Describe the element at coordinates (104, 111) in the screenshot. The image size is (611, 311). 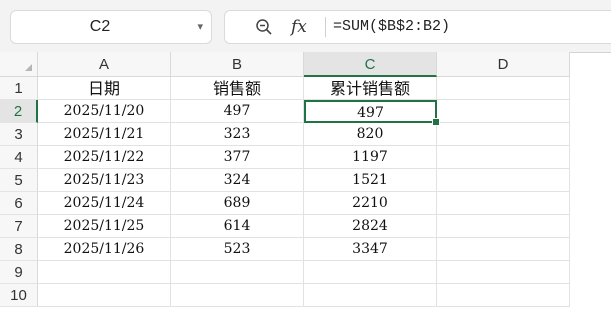
I see `cell-a2: 2025/11/20` at that location.